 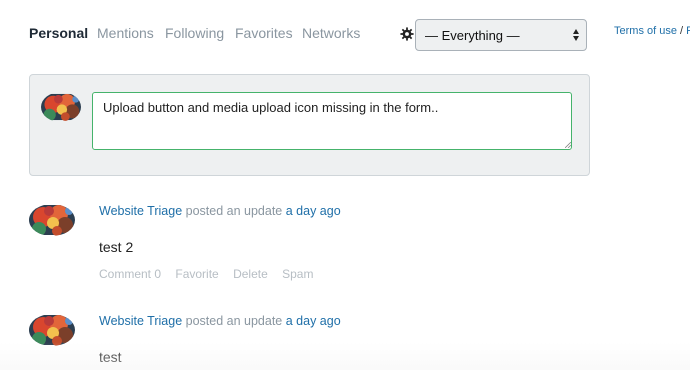 I want to click on tab-following: Following, so click(x=194, y=33).